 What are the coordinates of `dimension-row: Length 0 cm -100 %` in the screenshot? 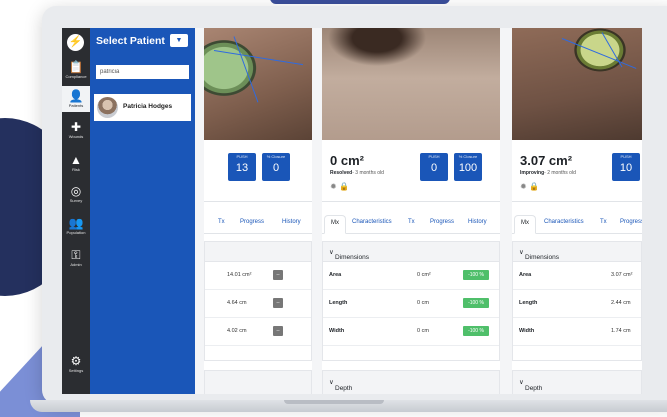 It's located at (411, 304).